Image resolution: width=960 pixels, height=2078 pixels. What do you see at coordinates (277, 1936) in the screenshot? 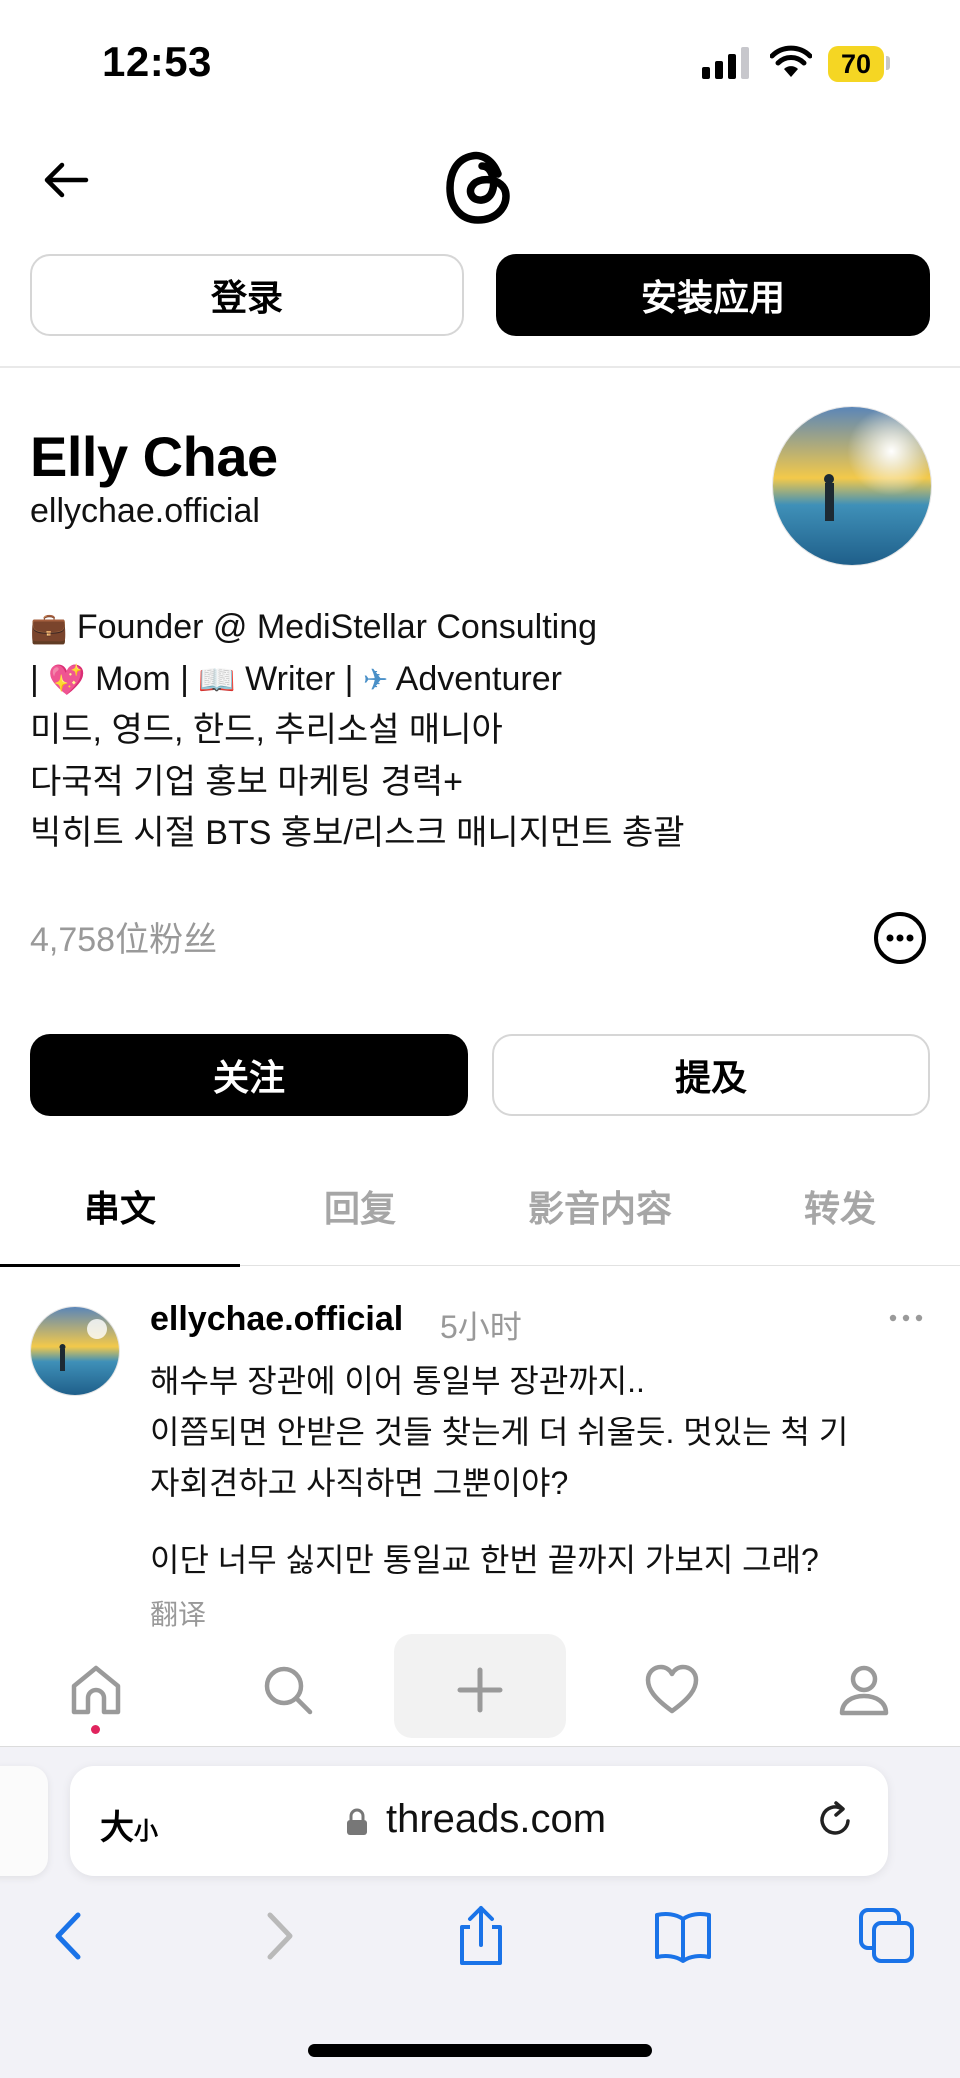
I see `chevron-right-icon` at bounding box center [277, 1936].